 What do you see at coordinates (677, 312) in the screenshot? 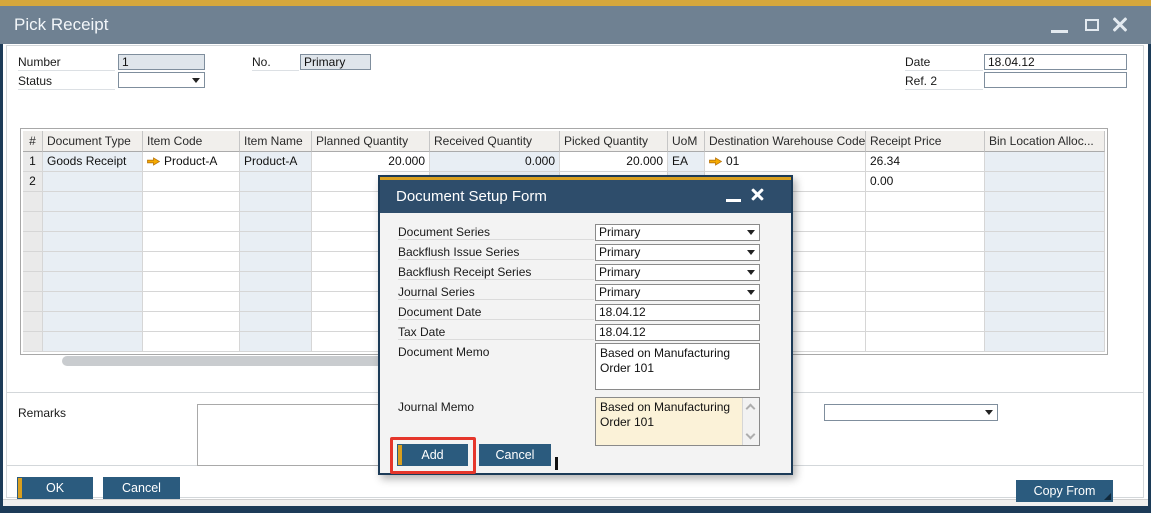
I see `document-date-field: 18.04.12` at bounding box center [677, 312].